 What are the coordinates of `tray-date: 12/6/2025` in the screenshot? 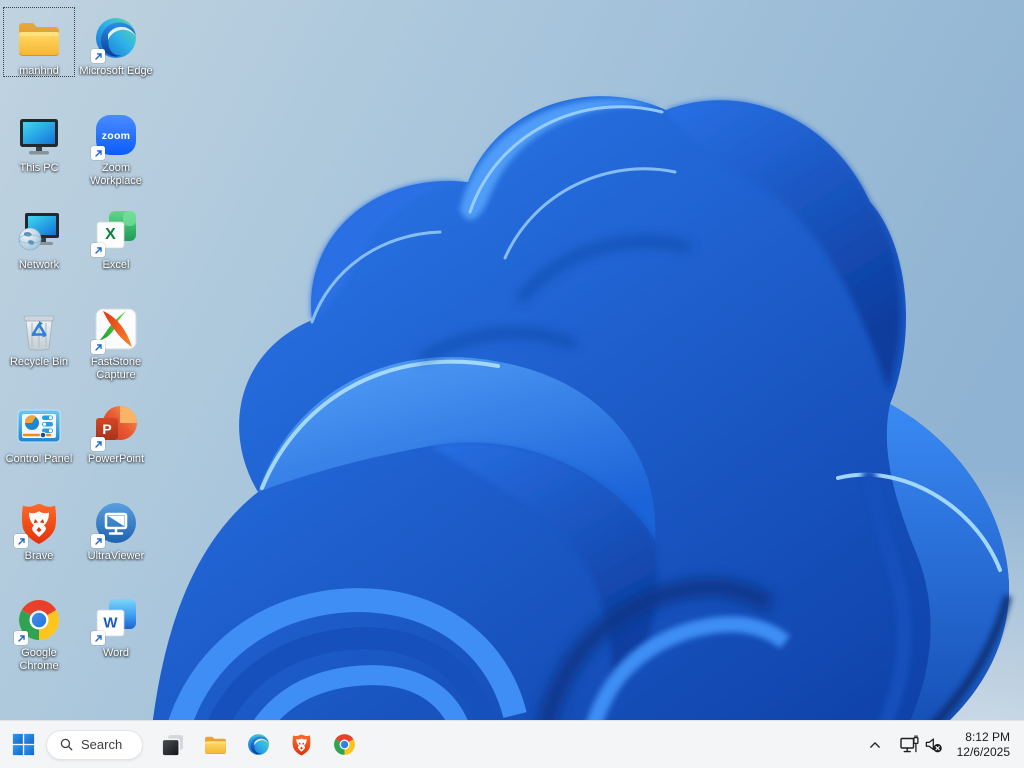 It's located at (983, 751).